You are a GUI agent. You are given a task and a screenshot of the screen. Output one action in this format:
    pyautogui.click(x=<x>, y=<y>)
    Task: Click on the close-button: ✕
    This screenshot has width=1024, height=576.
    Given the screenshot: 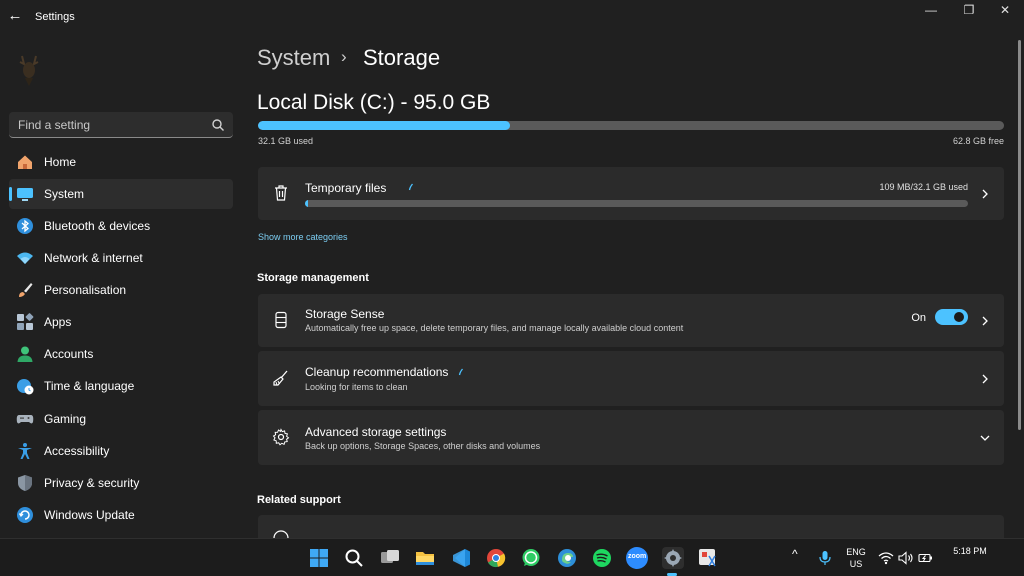 What is the action you would take?
    pyautogui.click(x=1005, y=11)
    